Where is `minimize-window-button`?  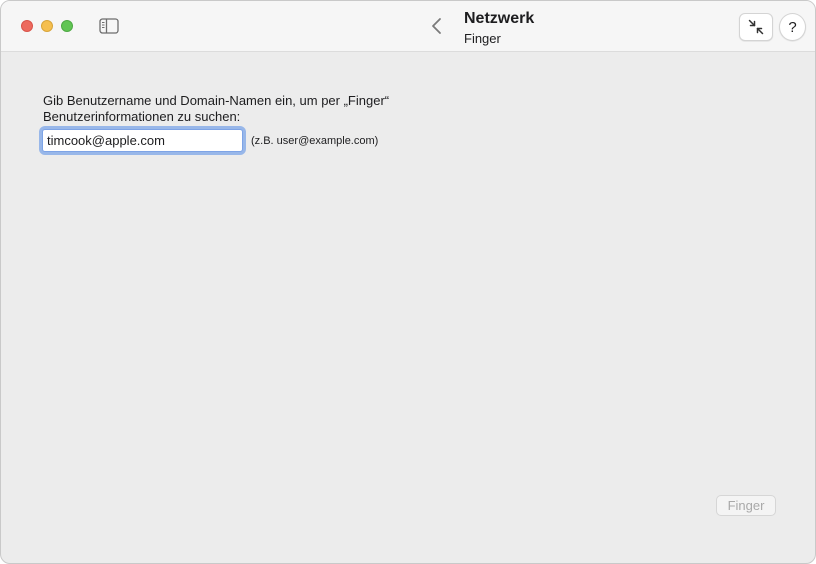 minimize-window-button is located at coordinates (47, 26).